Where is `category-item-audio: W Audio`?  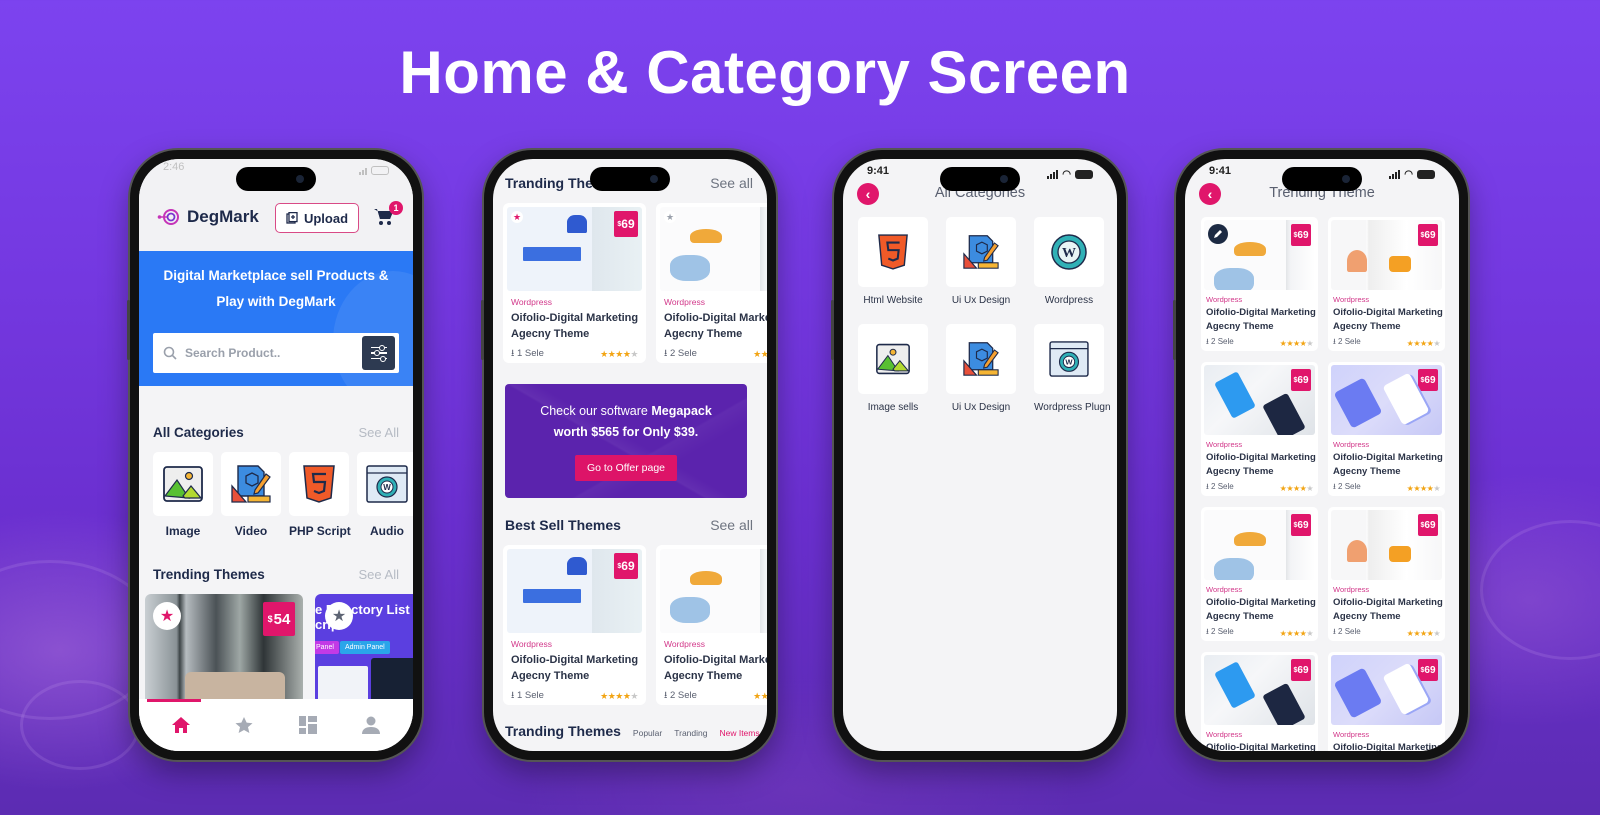 category-item-audio: W Audio is located at coordinates (385, 495).